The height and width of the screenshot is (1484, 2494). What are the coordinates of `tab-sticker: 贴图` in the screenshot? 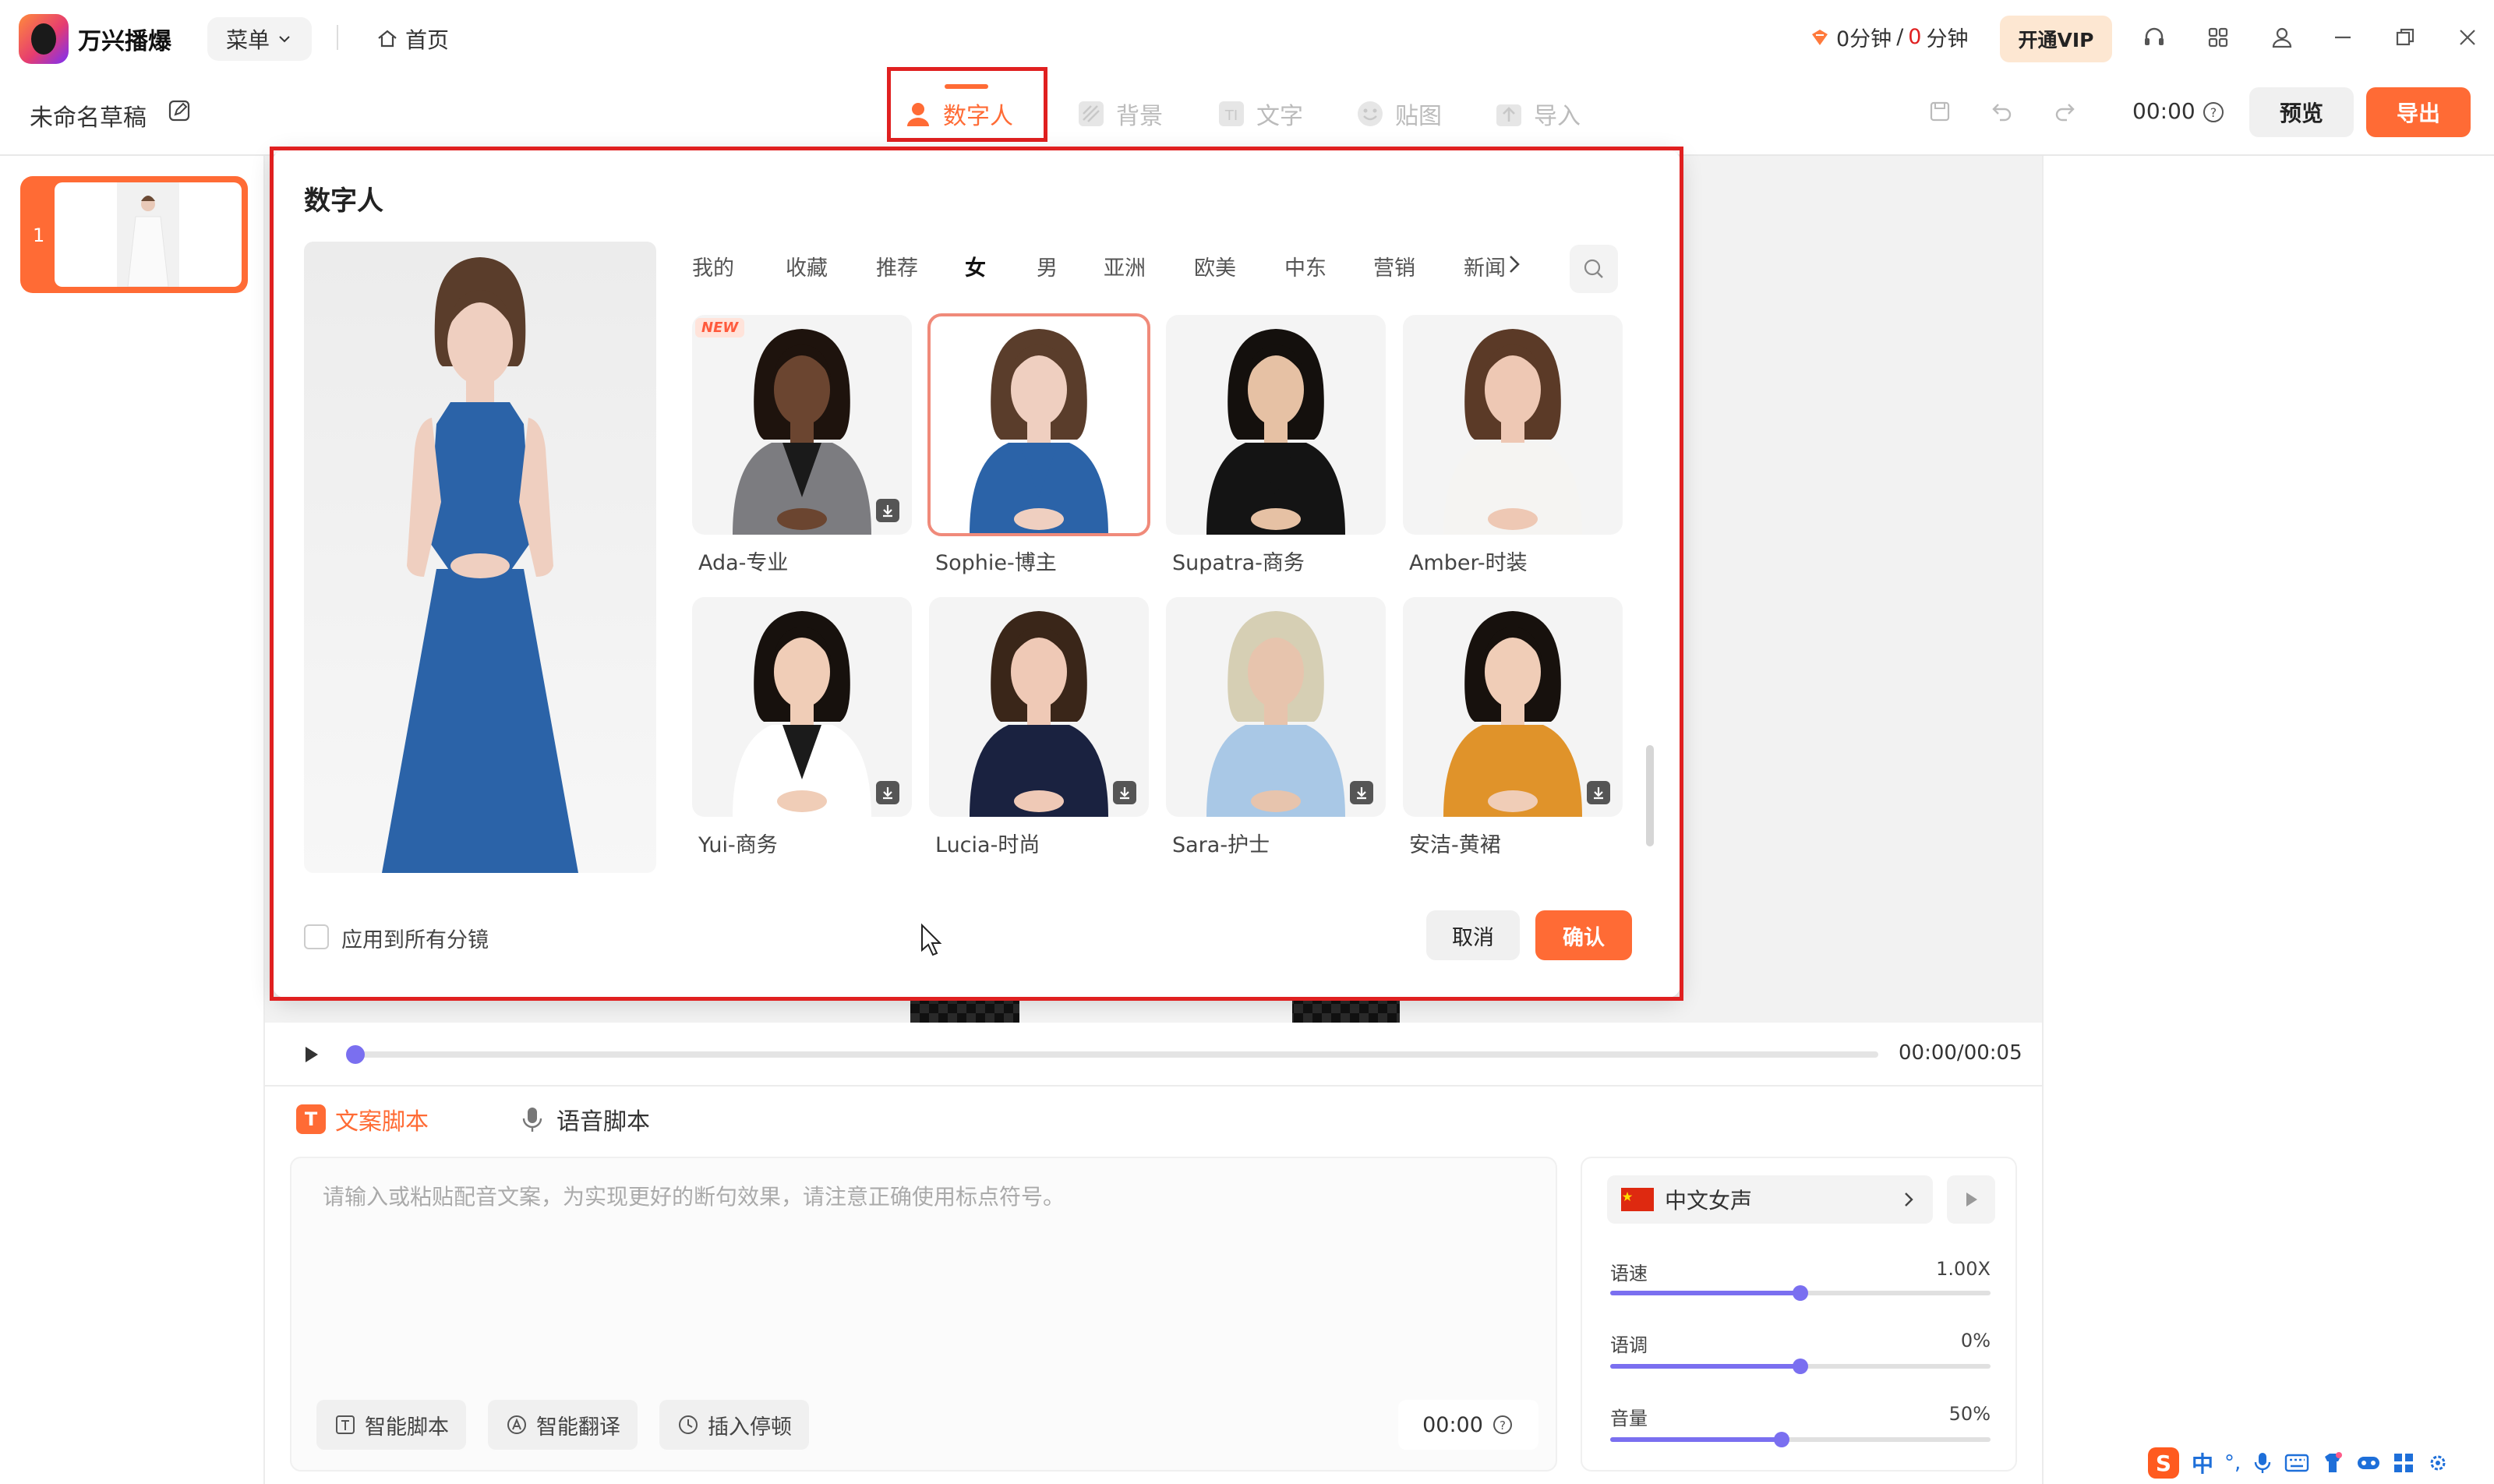 It's located at (1398, 114).